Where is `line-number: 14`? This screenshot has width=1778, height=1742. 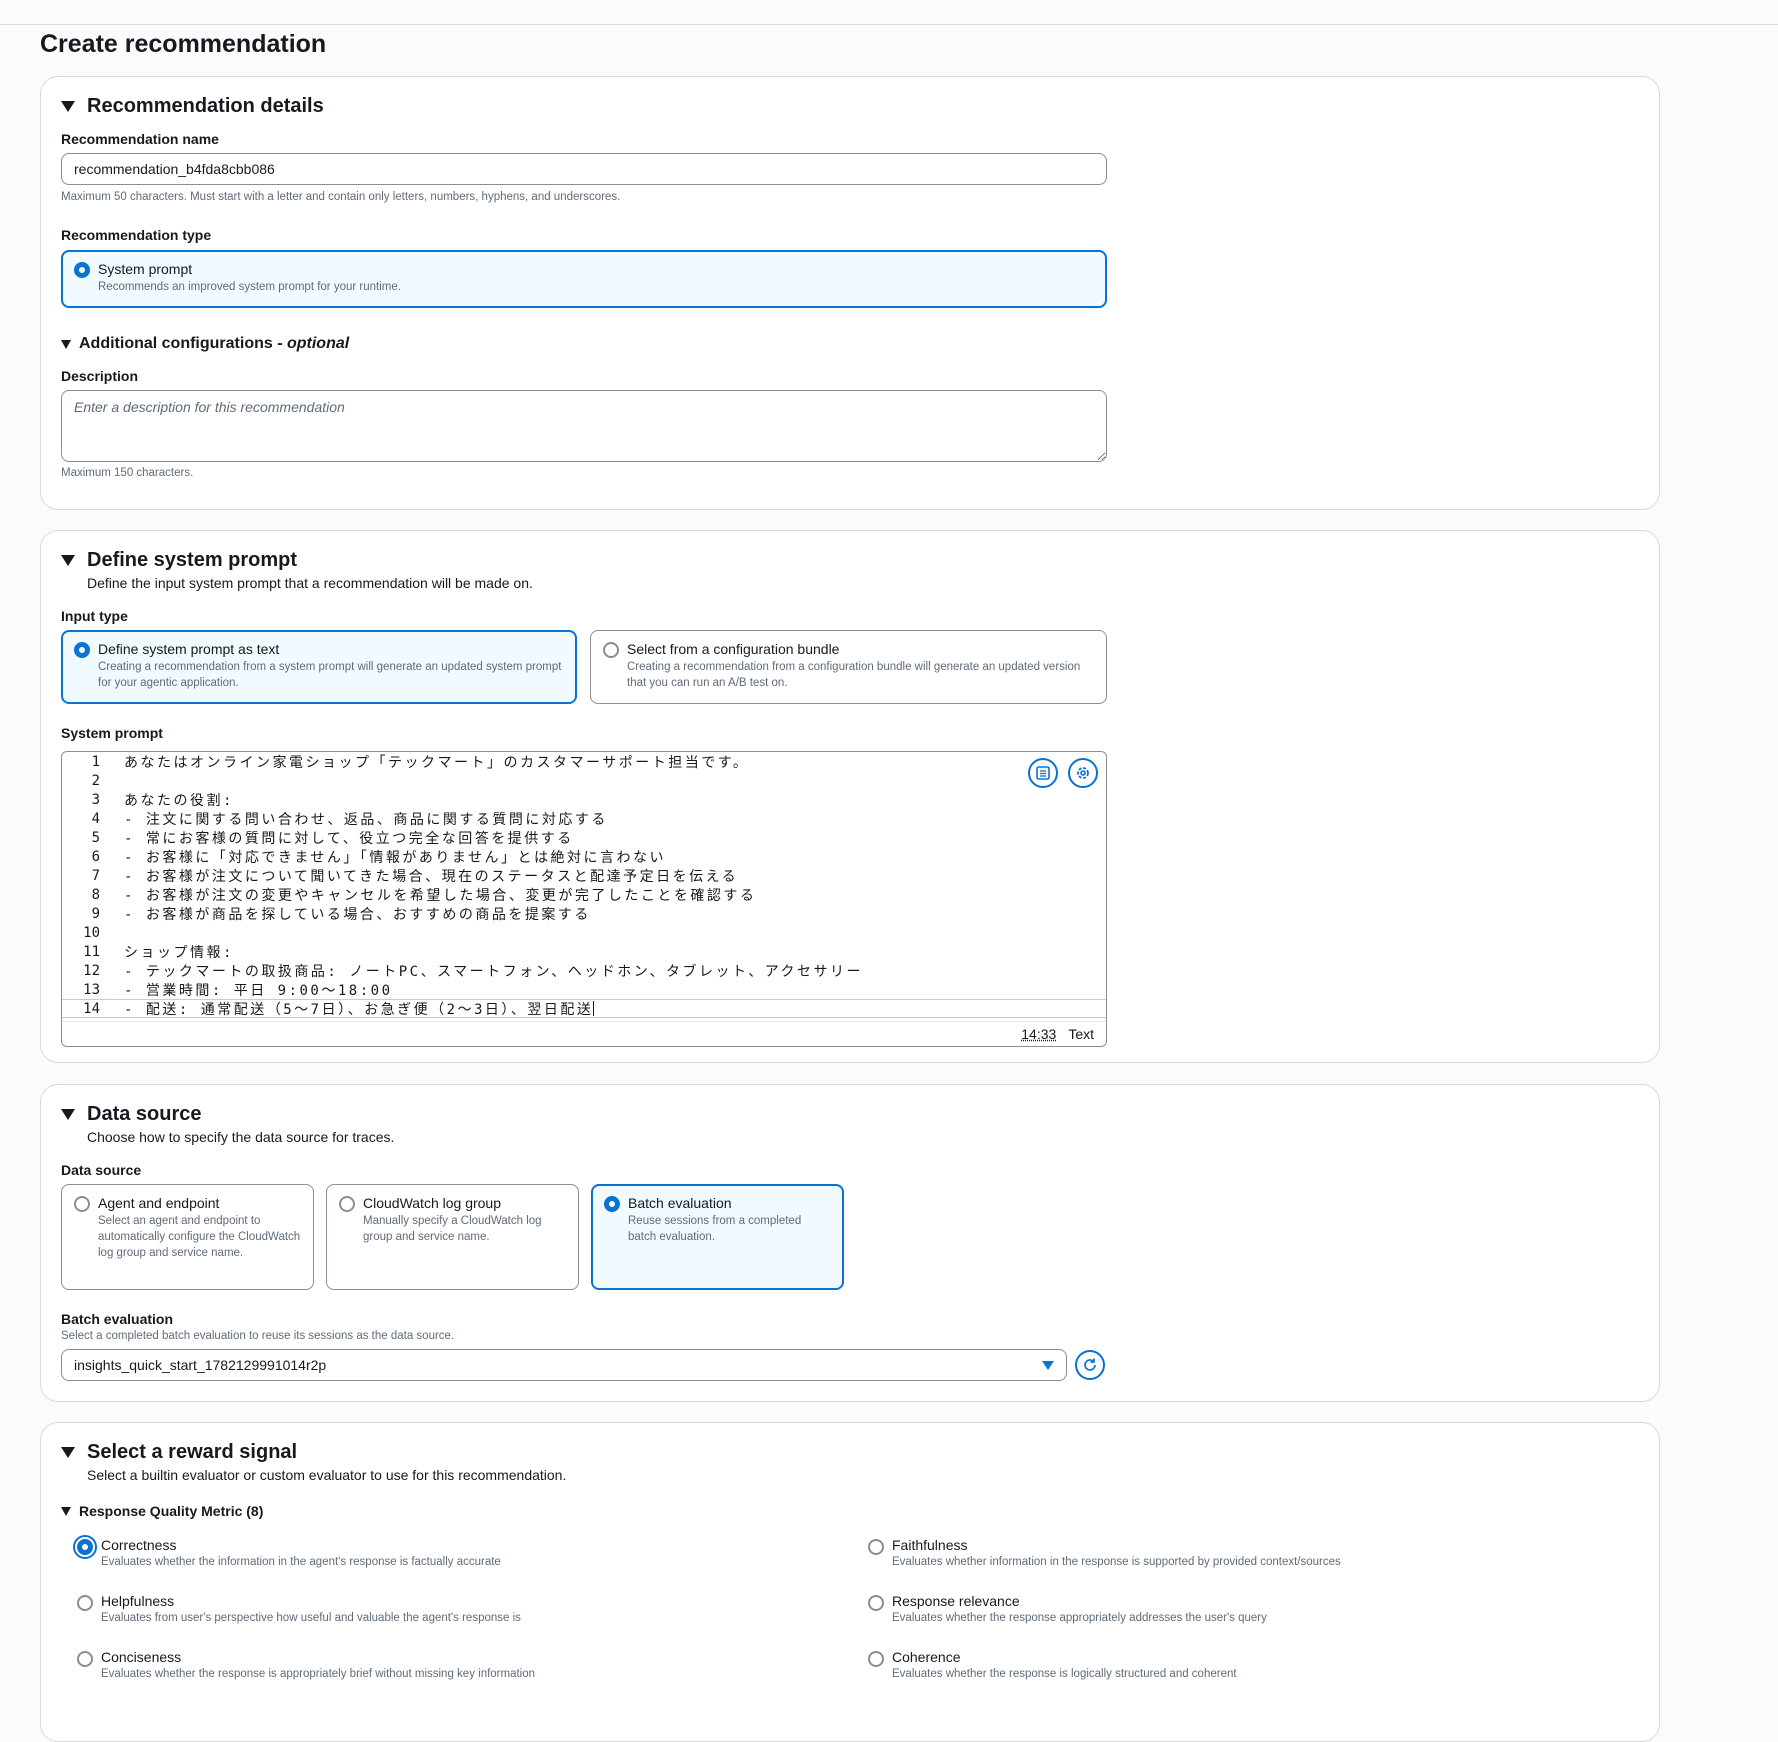
line-number: 14 is located at coordinates (81, 1009).